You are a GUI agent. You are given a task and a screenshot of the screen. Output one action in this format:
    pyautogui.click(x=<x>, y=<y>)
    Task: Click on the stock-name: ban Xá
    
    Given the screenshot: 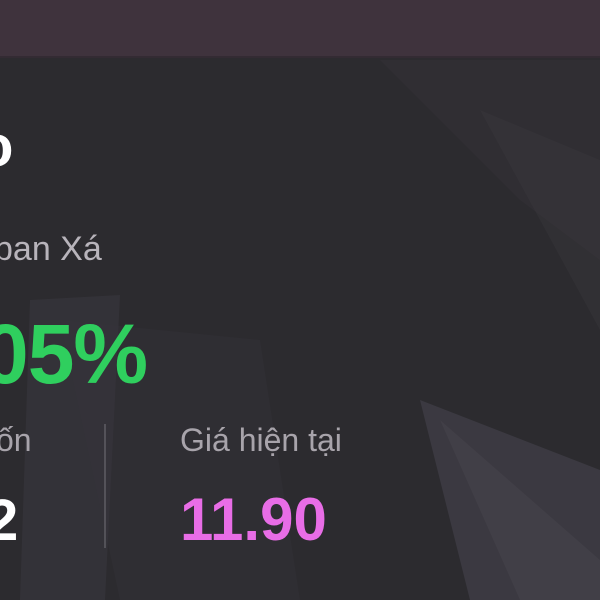 What is the action you would take?
    pyautogui.click(x=51, y=249)
    